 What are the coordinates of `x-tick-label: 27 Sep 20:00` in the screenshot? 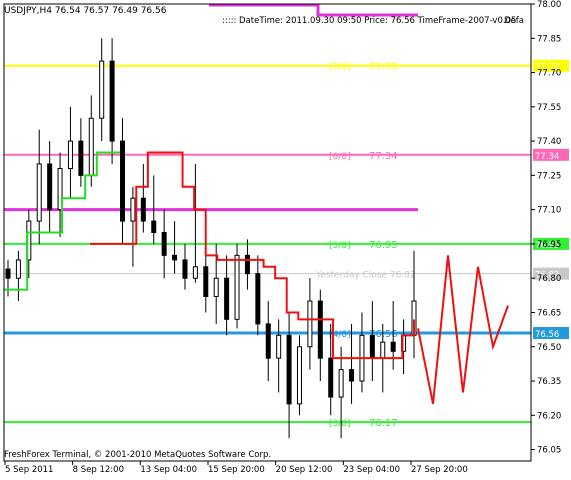 It's located at (439, 470).